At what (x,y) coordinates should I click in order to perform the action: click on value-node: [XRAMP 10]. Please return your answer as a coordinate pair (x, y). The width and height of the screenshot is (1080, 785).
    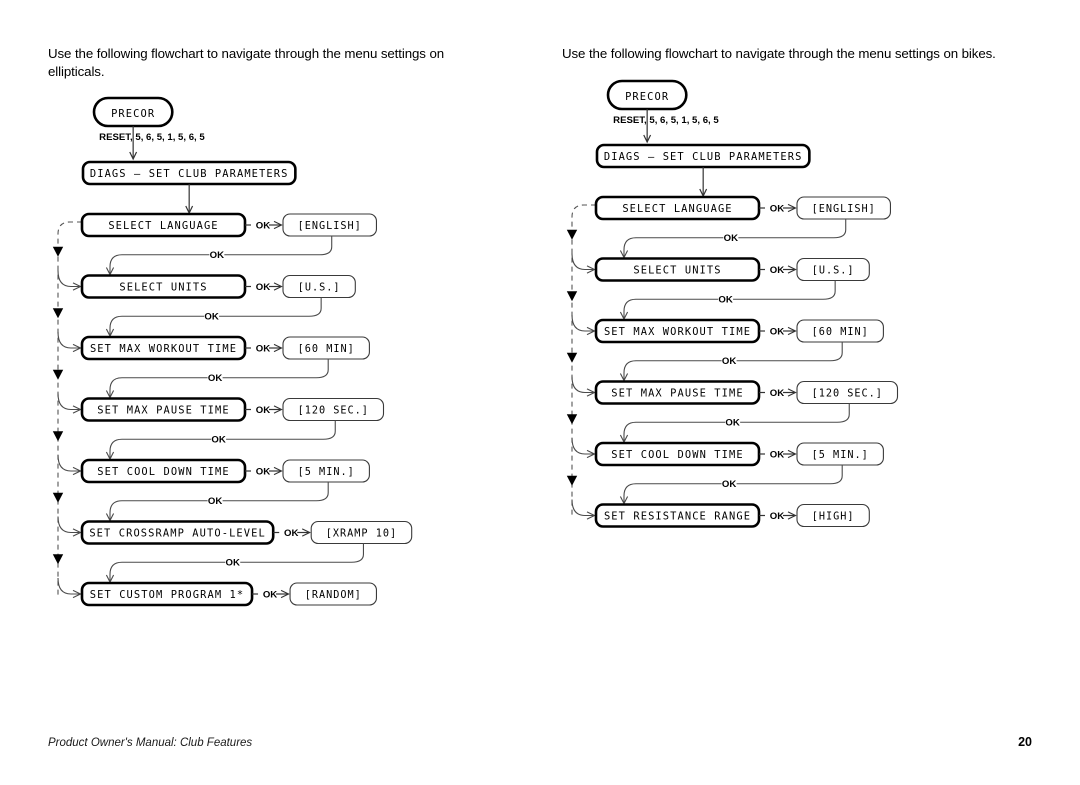
    Looking at the image, I should click on (361, 532).